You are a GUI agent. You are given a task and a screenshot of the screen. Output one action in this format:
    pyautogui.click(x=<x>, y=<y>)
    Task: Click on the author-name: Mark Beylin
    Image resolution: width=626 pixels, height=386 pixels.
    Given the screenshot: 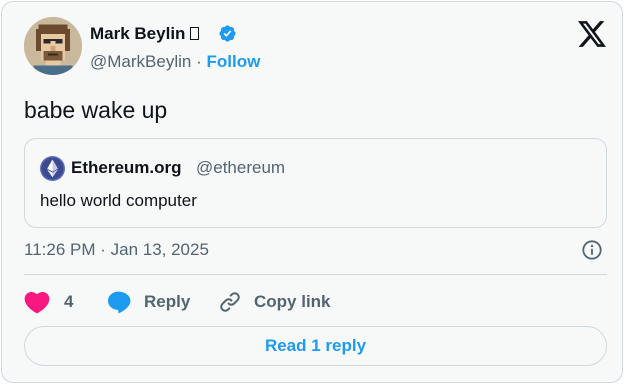 What is the action you would take?
    pyautogui.click(x=145, y=34)
    